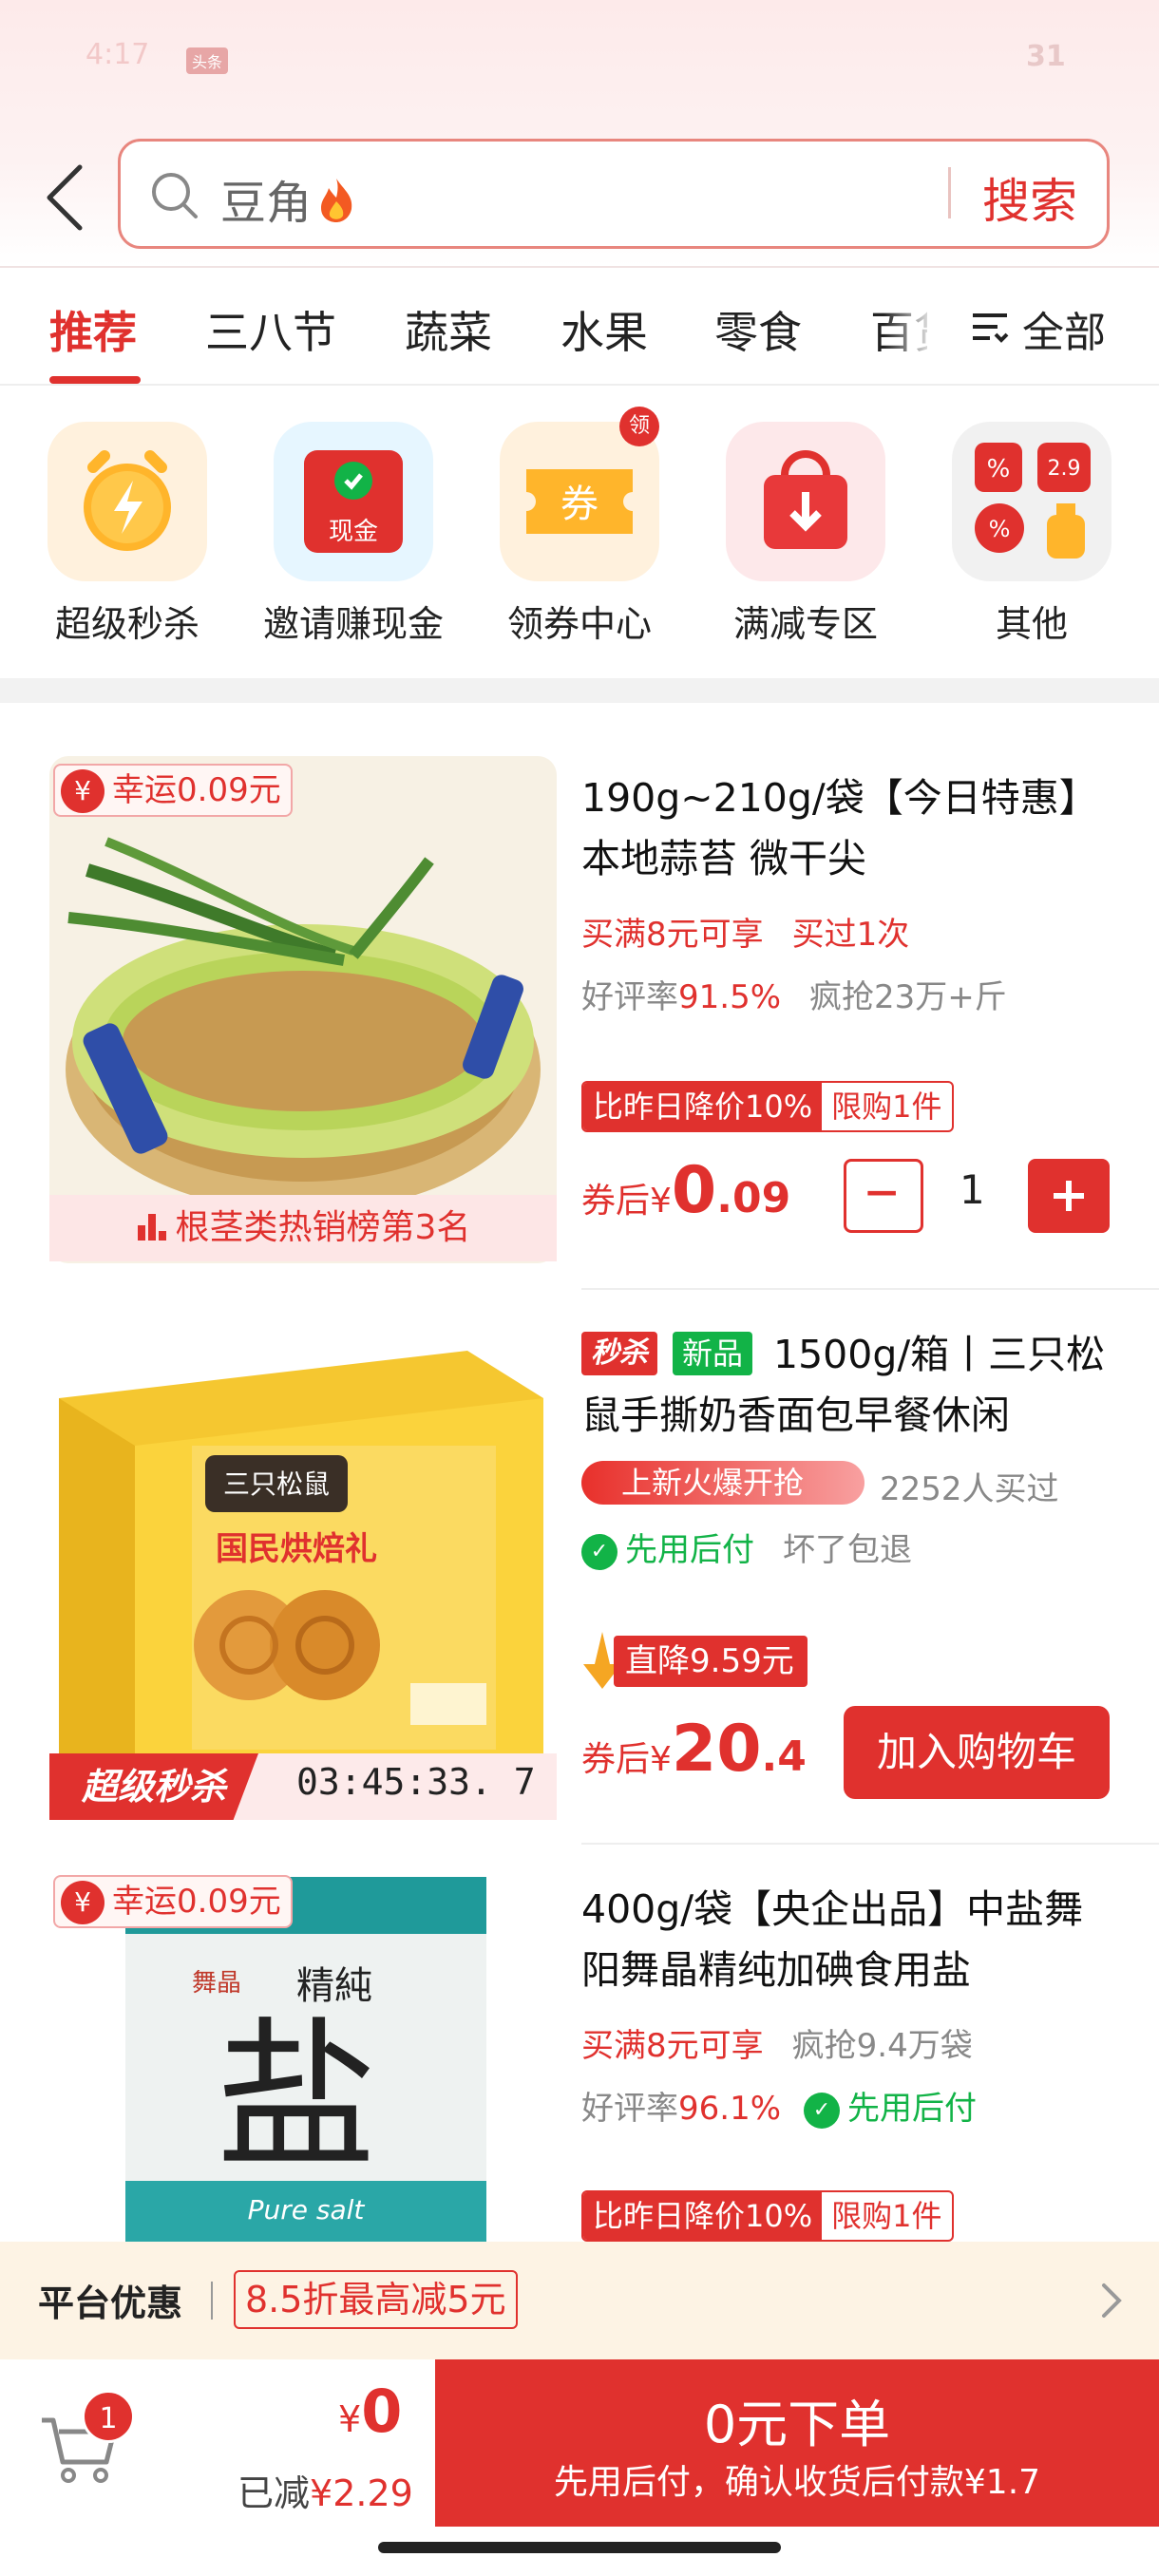 Image resolution: width=1159 pixels, height=2576 pixels. Describe the element at coordinates (753, 1198) in the screenshot. I see `price-decimal: .09` at that location.